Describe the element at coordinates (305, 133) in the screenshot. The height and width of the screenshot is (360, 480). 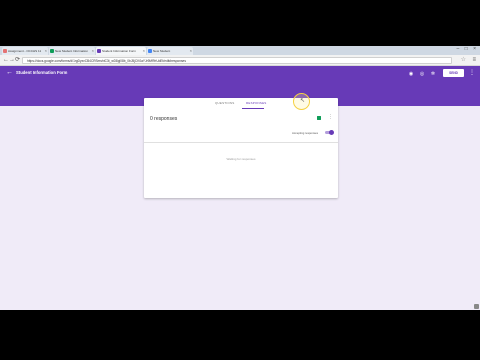
I see `accepting-responses-label: Accepting responses` at that location.